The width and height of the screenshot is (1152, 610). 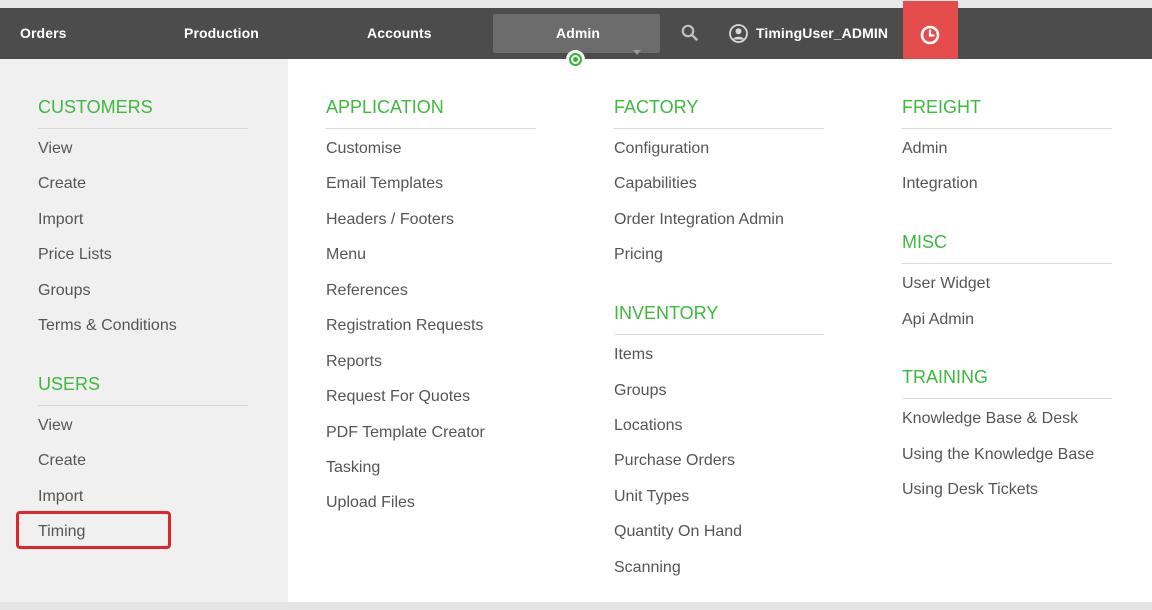 What do you see at coordinates (364, 149) in the screenshot?
I see `menu-item-customise: Customise` at bounding box center [364, 149].